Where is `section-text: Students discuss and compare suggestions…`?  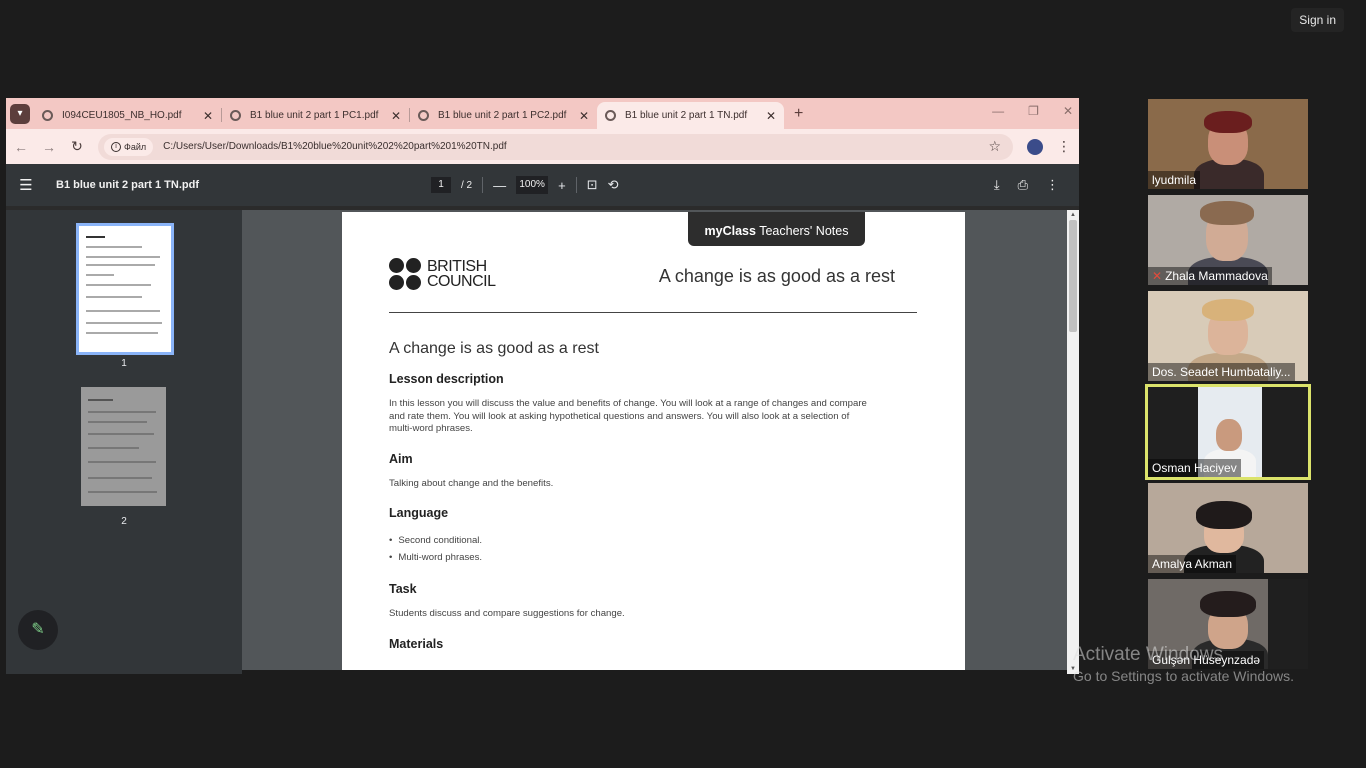
section-text: Students discuss and compare suggestions… is located at coordinates (507, 613).